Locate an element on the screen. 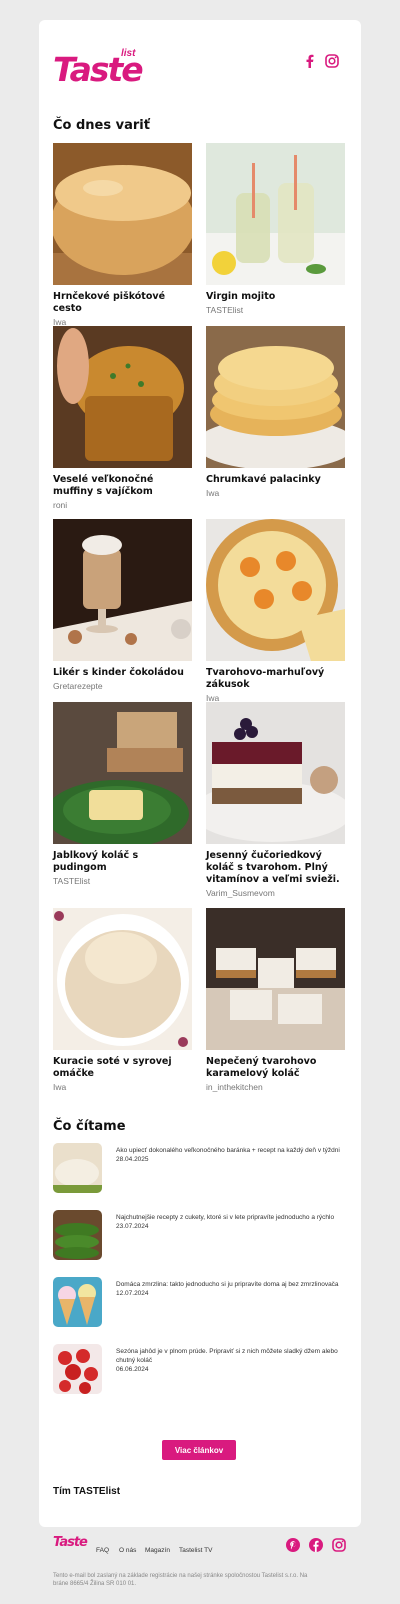  recipe-title: Nepečený tvarohovo karamelový koláč is located at coordinates (275, 1068).